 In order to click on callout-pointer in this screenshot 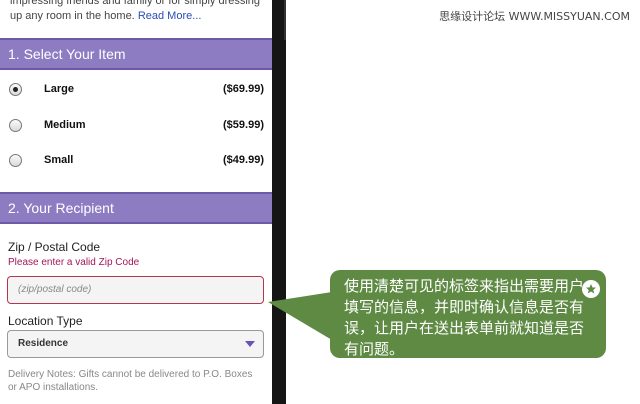, I will do `click(300, 316)`.